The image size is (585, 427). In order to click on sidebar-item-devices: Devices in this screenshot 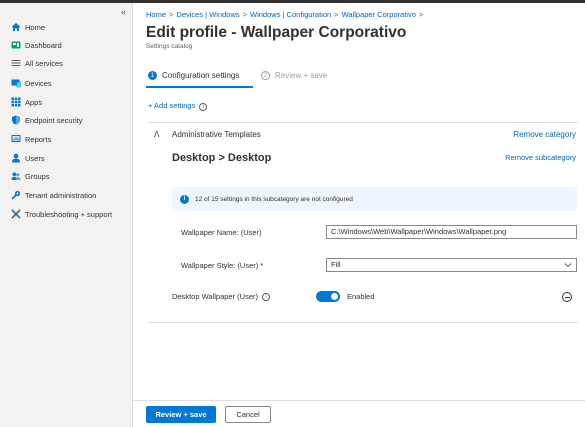, I will do `click(31, 83)`.